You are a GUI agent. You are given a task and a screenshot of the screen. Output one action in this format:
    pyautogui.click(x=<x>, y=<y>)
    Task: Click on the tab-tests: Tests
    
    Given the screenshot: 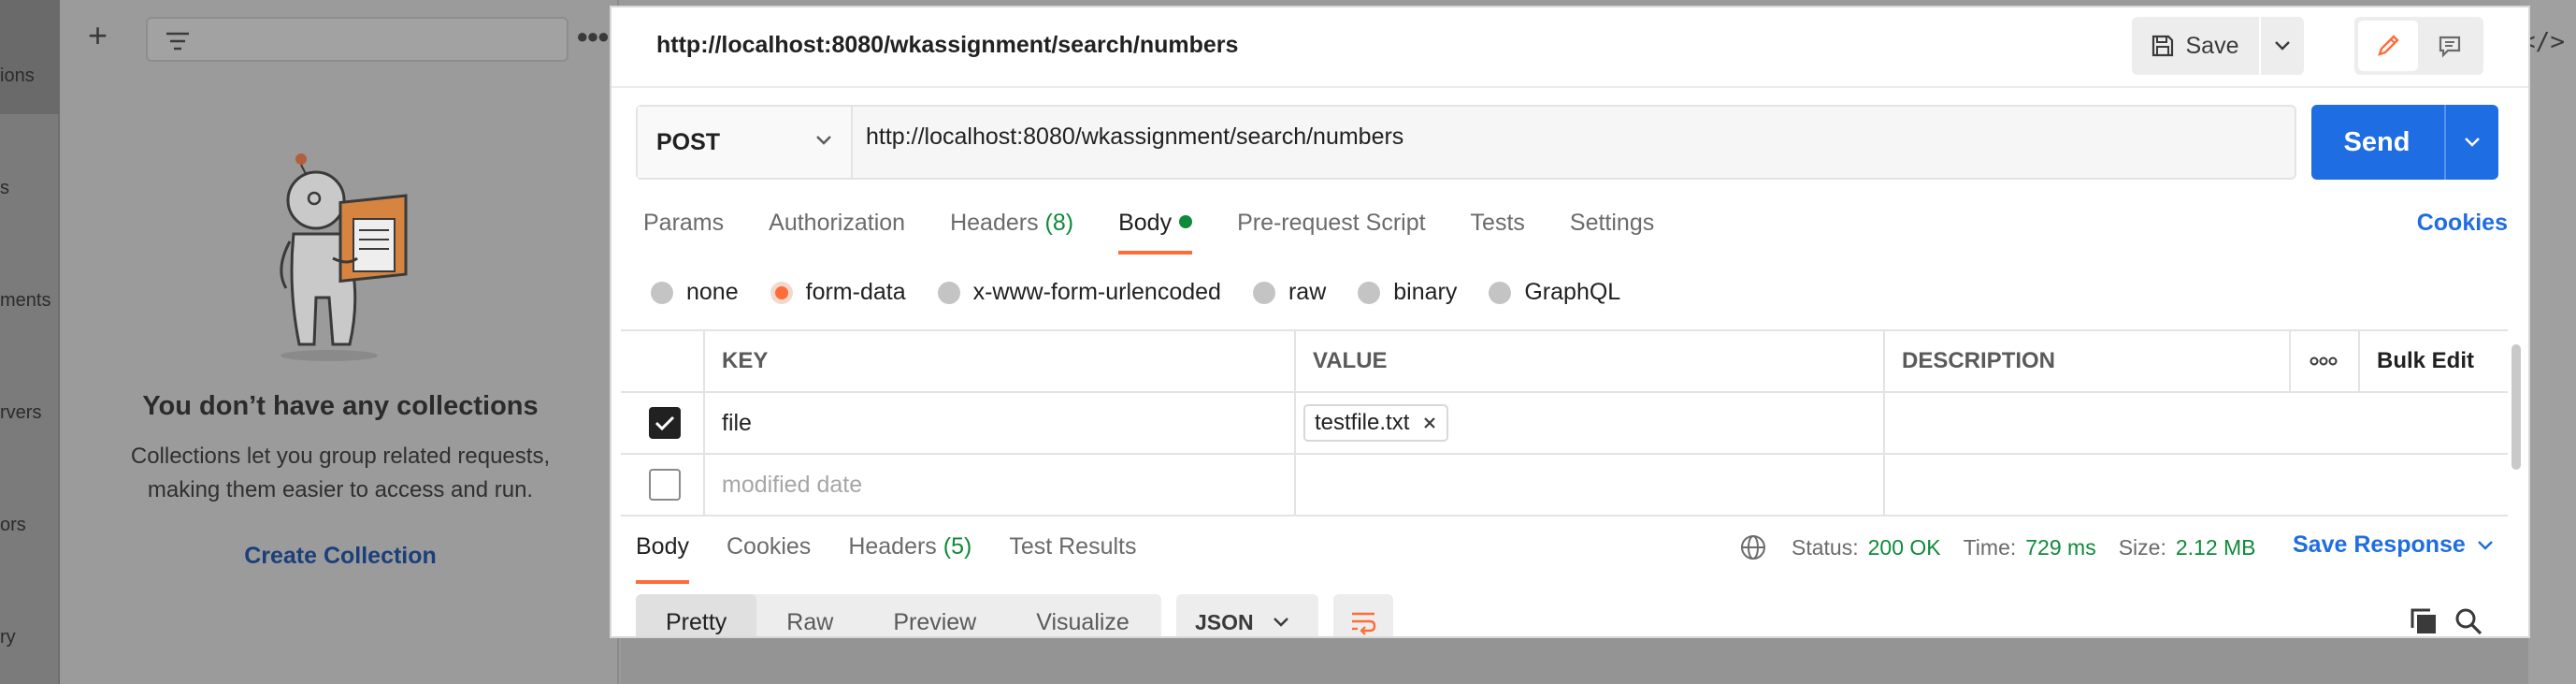 What is the action you would take?
    pyautogui.click(x=1498, y=233)
    